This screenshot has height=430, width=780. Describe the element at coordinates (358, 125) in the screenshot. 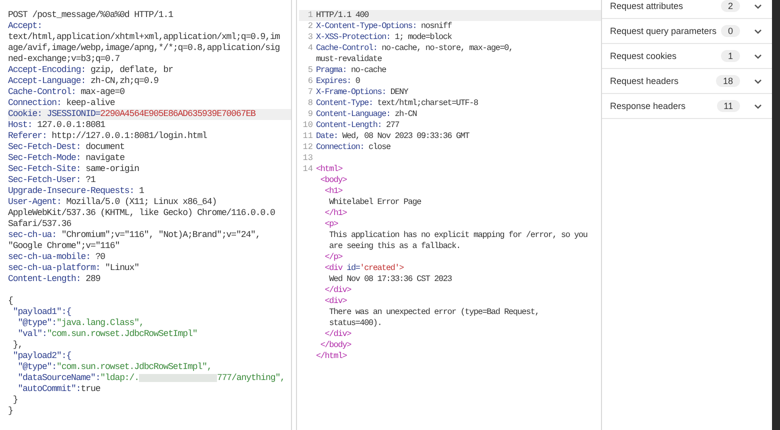

I see `code-line: Content-Length: 277` at that location.